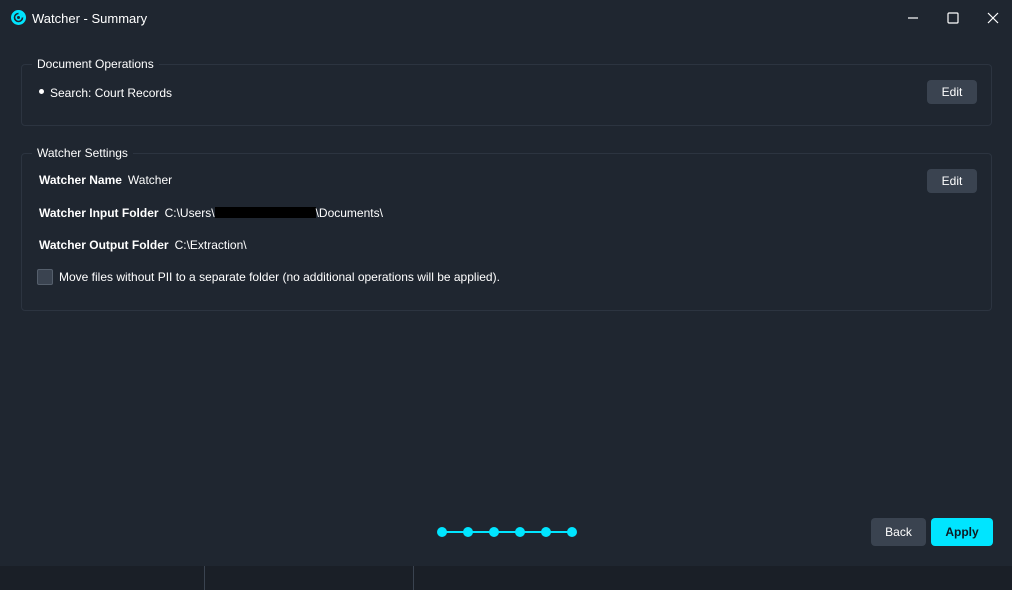 This screenshot has height=590, width=1012. I want to click on minimize-button, so click(913, 18).